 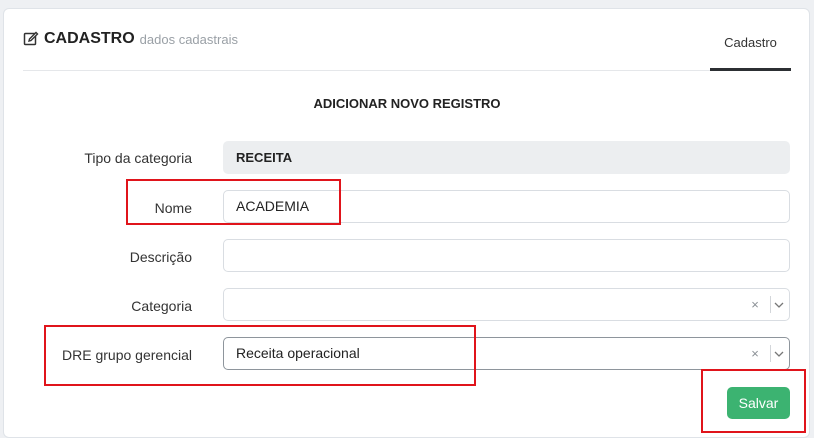 I want to click on dre-grupo-clear-icon: ×, so click(x=755, y=353).